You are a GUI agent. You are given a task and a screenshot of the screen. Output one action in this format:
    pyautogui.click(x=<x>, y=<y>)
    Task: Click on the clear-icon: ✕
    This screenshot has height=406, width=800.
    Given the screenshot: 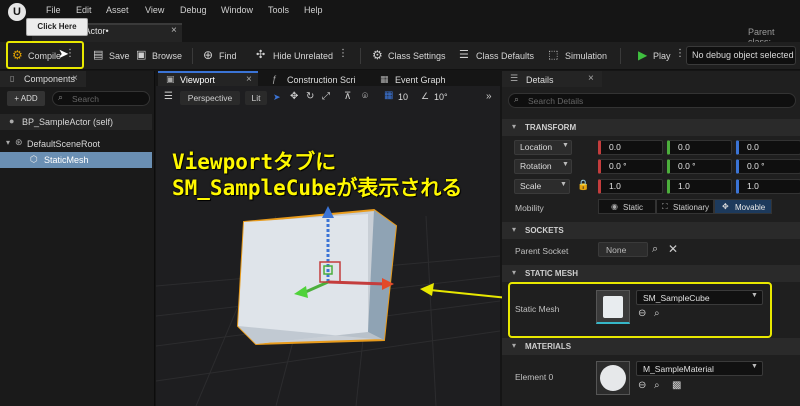 What is the action you would take?
    pyautogui.click(x=673, y=249)
    